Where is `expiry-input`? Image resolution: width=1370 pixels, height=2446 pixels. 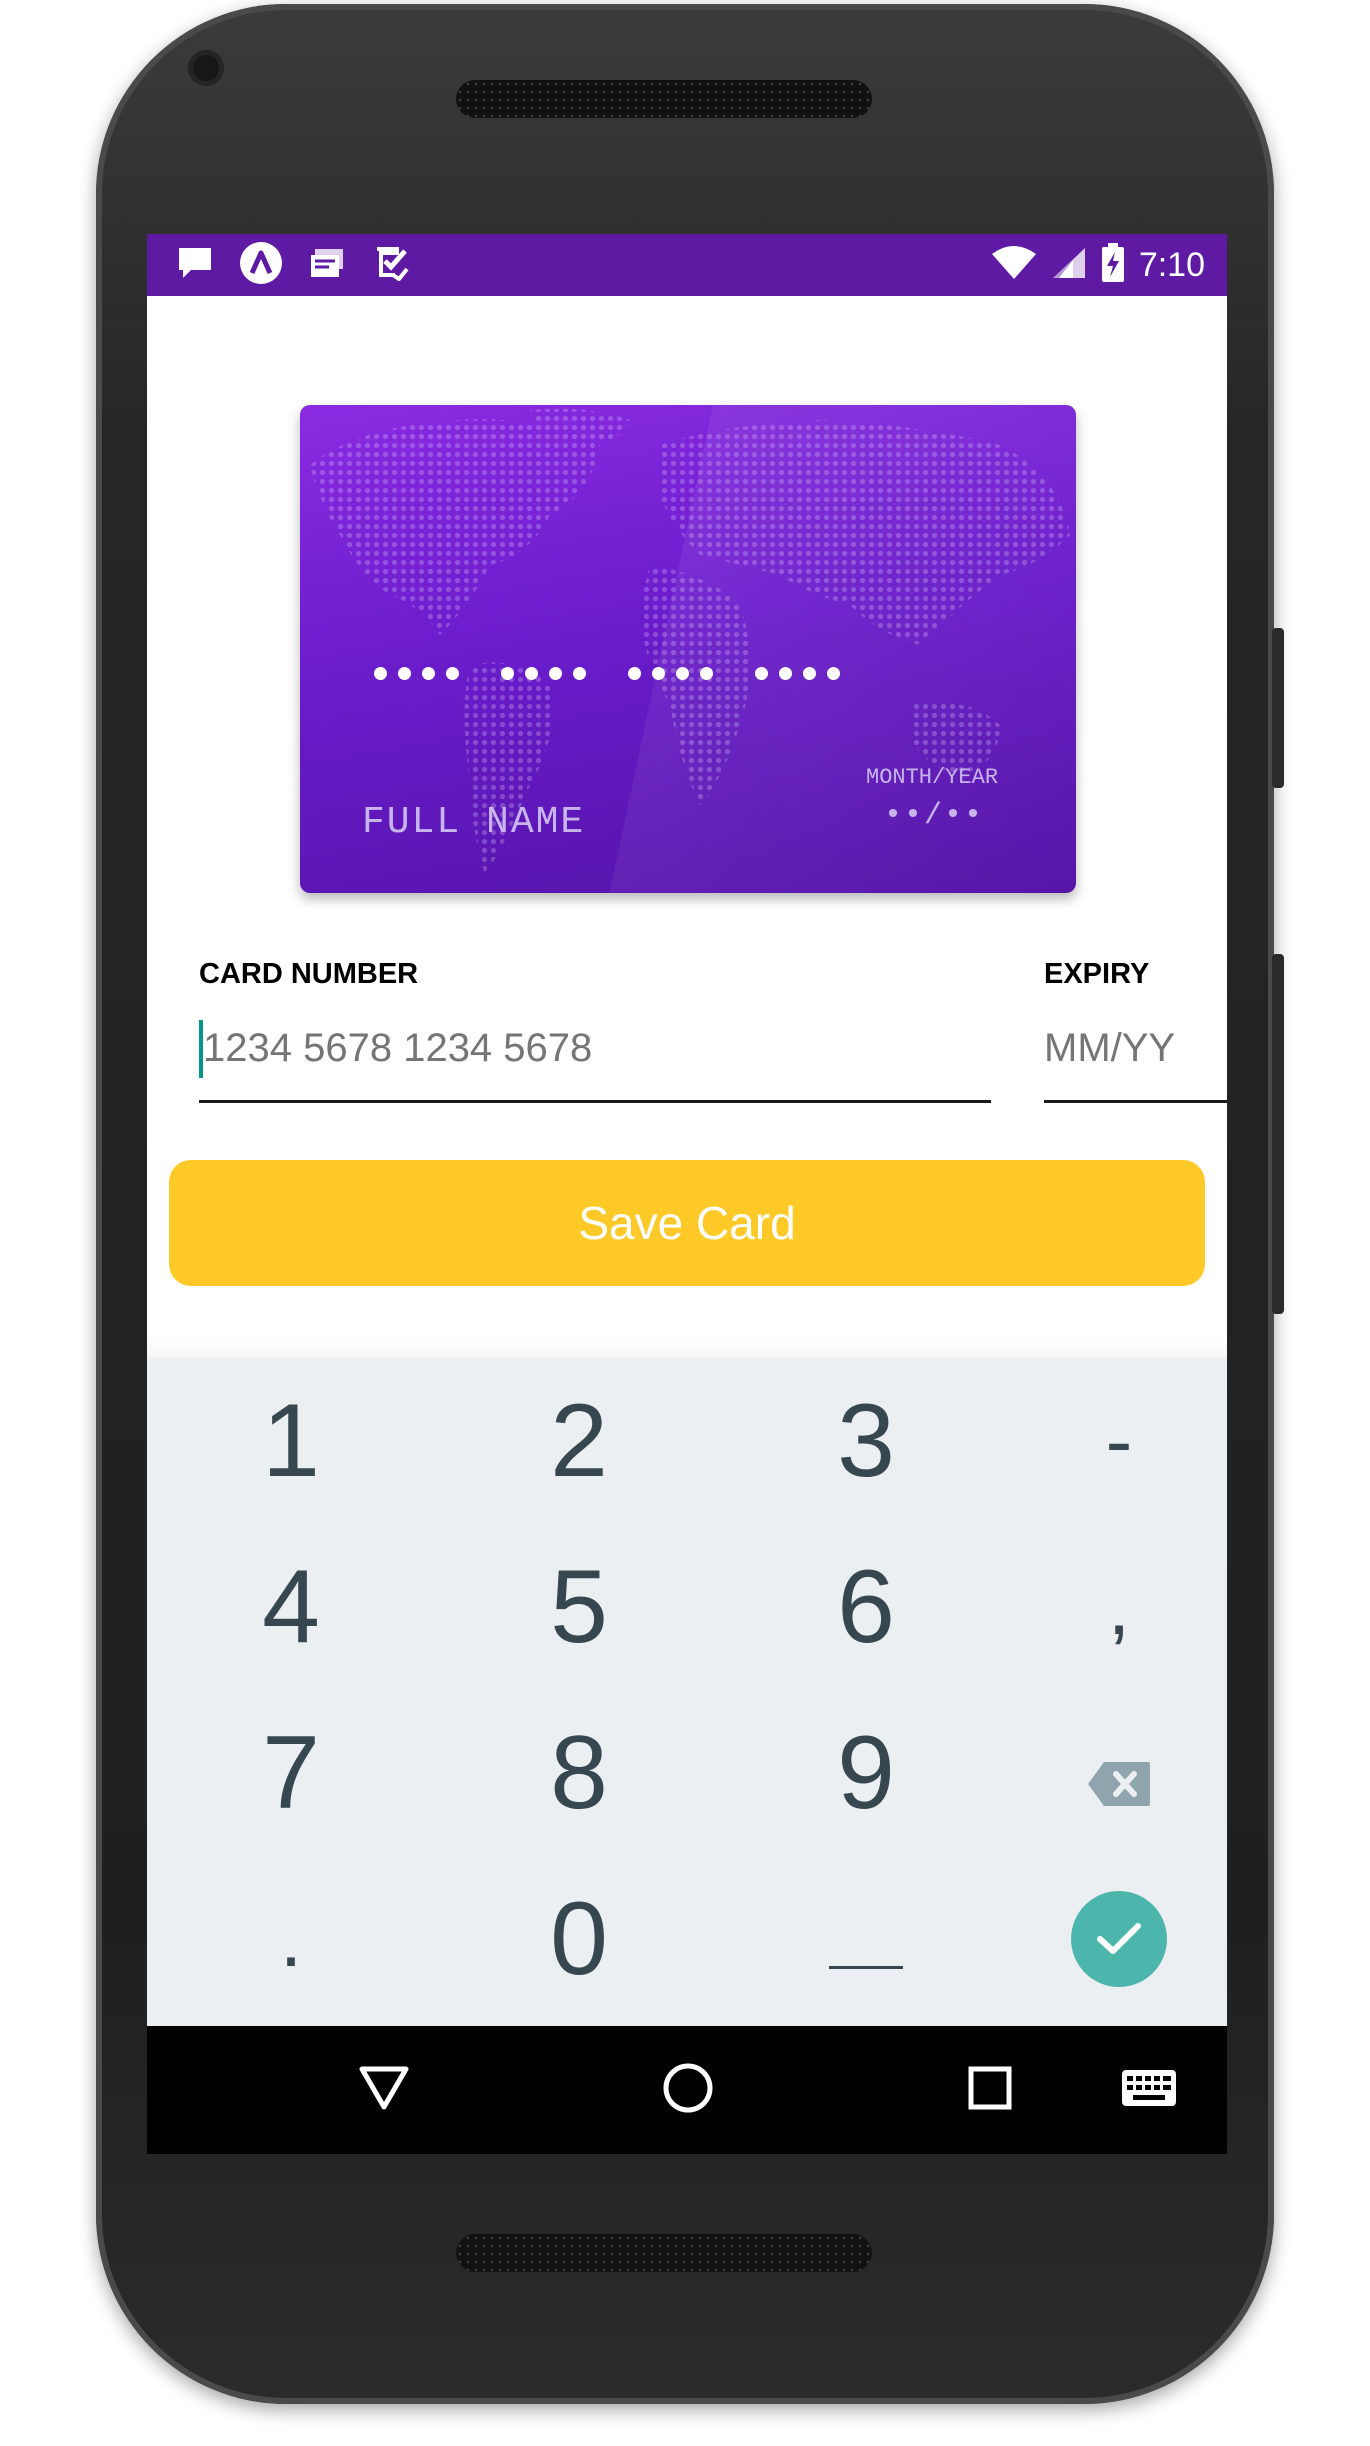
expiry-input is located at coordinates (1135, 1048).